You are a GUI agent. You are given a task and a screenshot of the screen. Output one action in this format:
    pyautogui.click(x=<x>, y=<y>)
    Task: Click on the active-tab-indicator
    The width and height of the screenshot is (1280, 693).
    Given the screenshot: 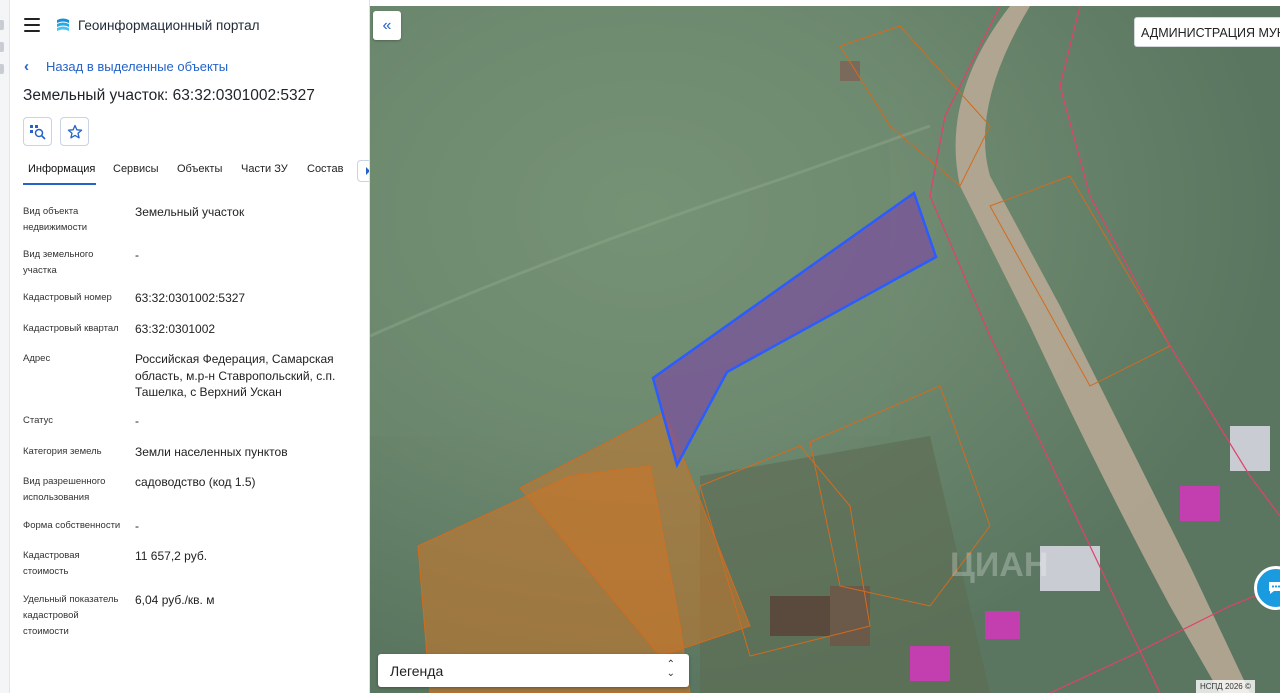 What is the action you would take?
    pyautogui.click(x=59, y=184)
    